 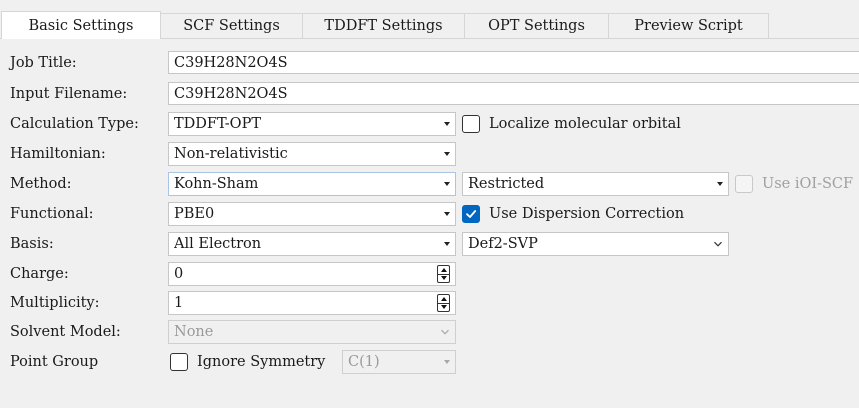 I want to click on checkmark-icon, so click(x=471, y=214).